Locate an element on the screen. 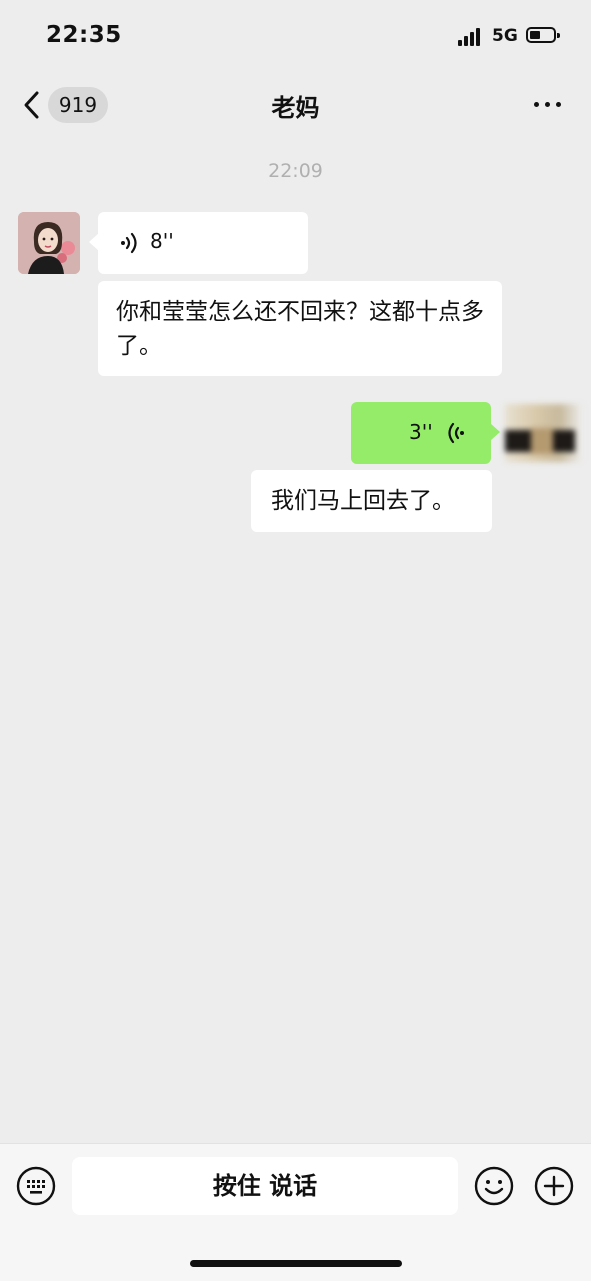 This screenshot has height=1281, width=591. home-indicator is located at coordinates (296, 1263).